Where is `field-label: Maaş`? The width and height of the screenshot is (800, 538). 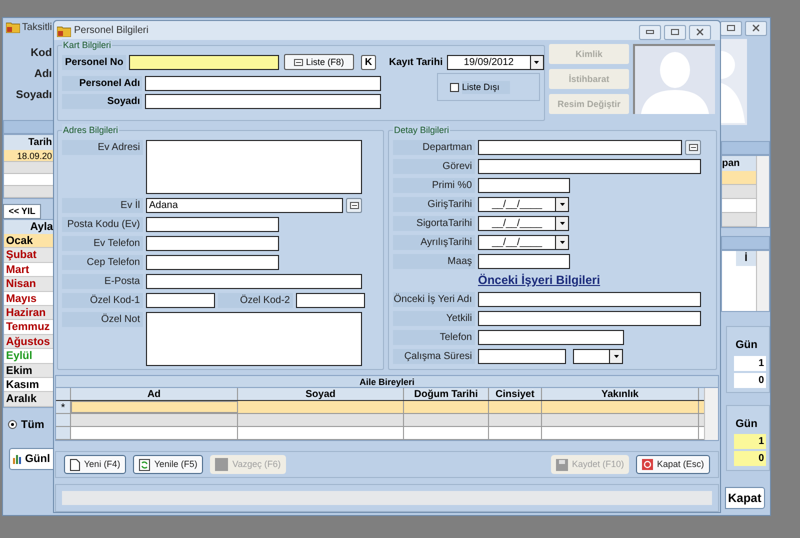 field-label: Maaş is located at coordinates (434, 262).